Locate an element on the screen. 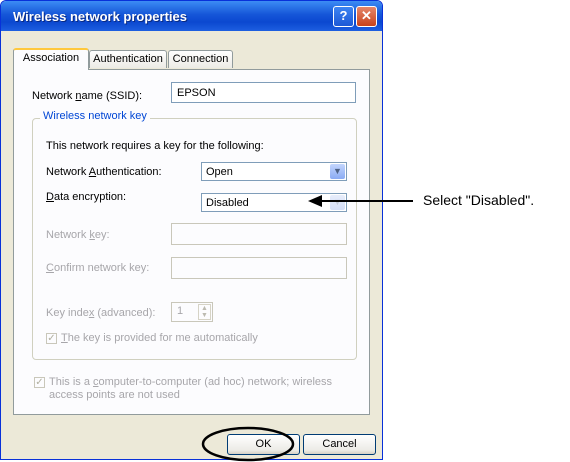  adhoc-label-line2: access points are not used is located at coordinates (114, 395).